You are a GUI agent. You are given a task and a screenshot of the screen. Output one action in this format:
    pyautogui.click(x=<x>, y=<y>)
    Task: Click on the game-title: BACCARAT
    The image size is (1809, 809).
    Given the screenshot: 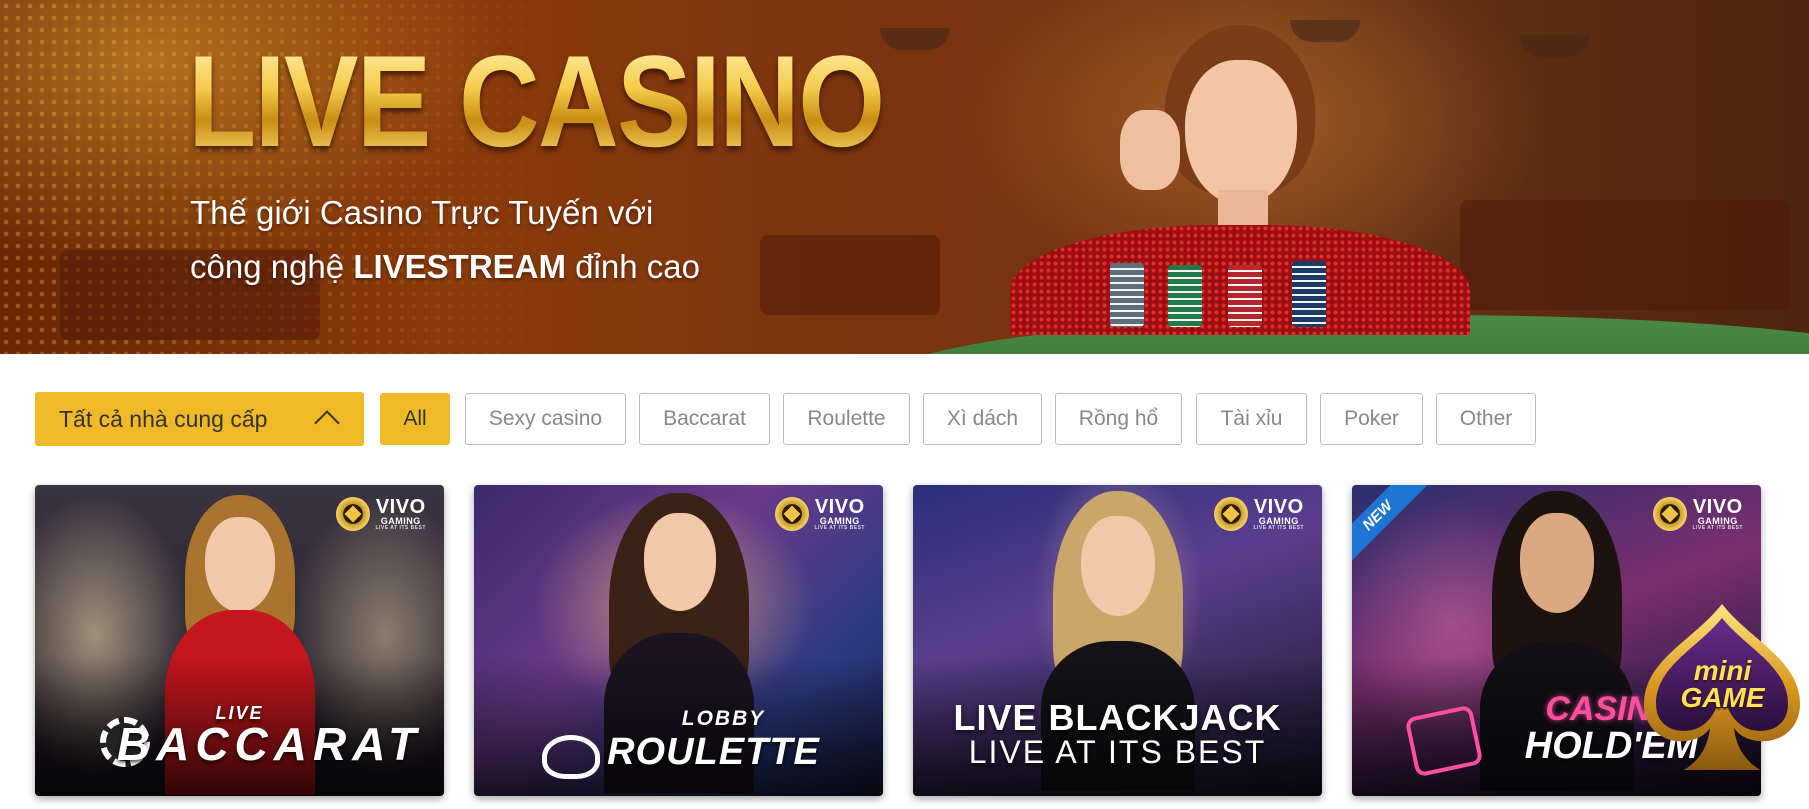 What is the action you would take?
    pyautogui.click(x=269, y=744)
    